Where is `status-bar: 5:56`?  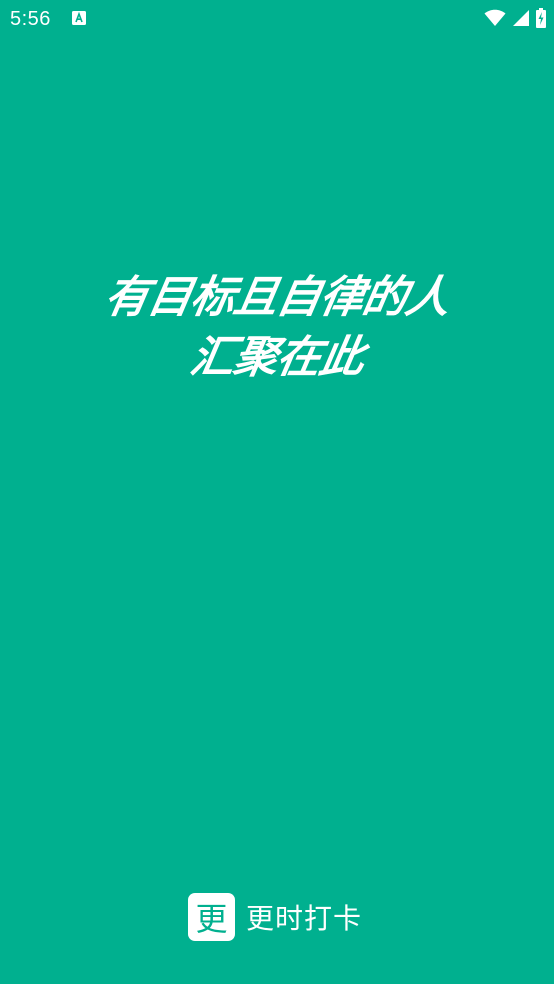
status-bar: 5:56 is located at coordinates (277, 19).